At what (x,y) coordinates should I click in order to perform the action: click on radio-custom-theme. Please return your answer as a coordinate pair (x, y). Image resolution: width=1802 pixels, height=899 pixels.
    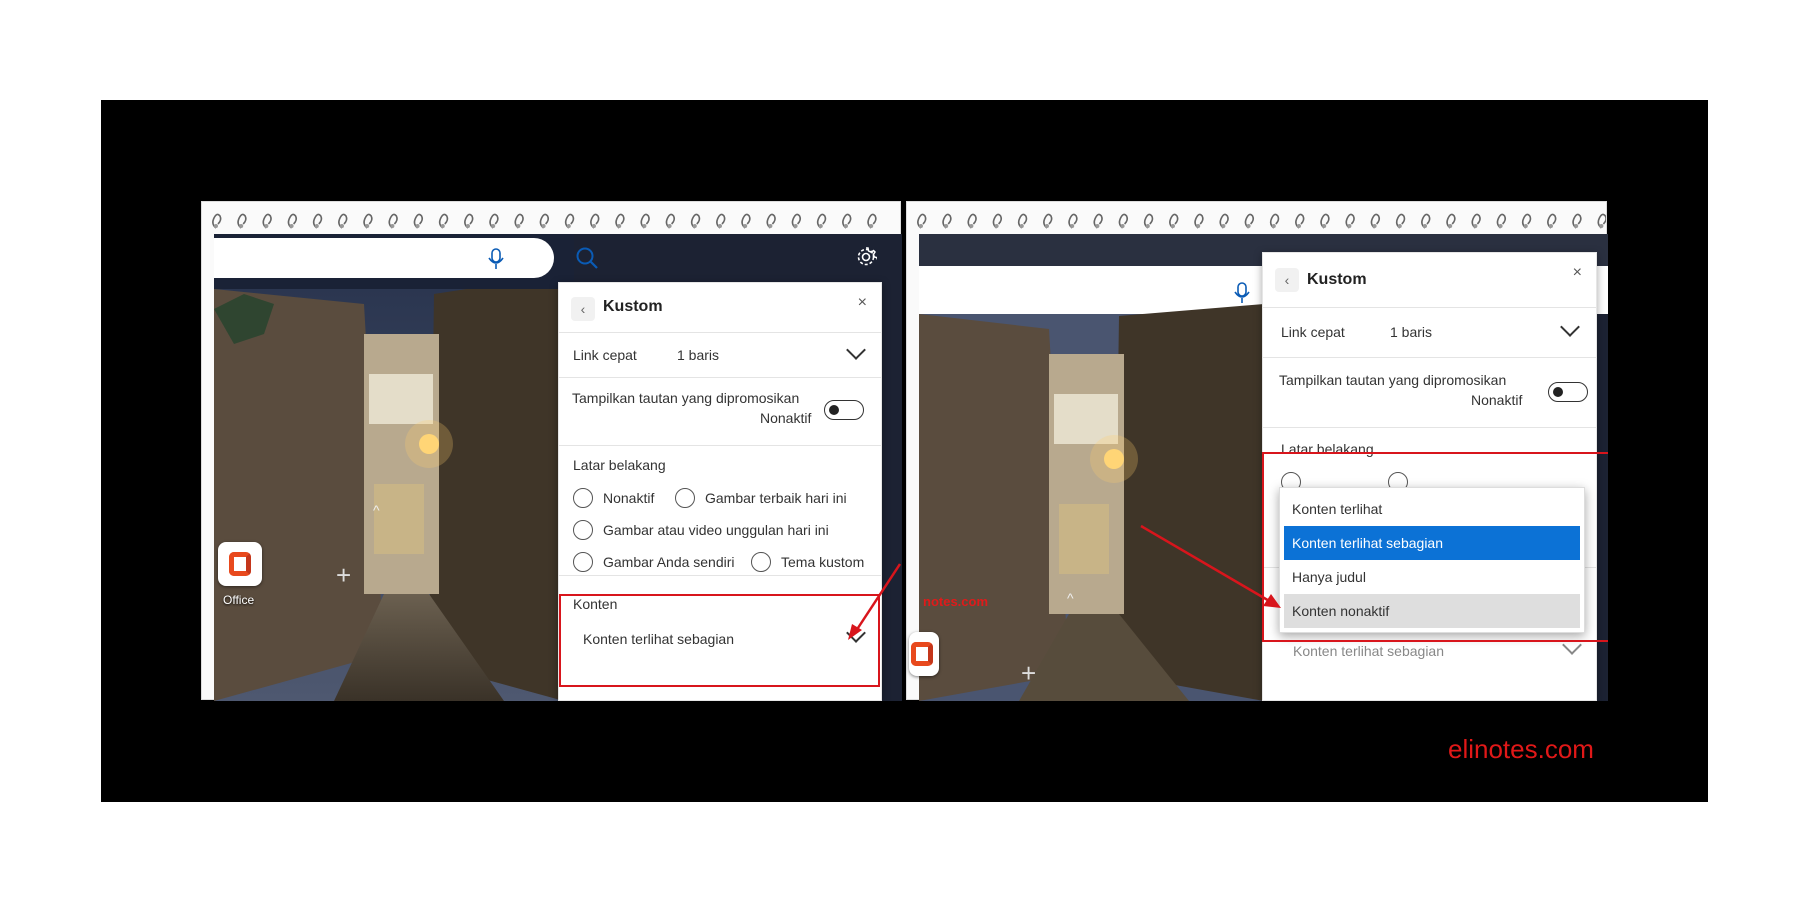
    Looking at the image, I should click on (761, 562).